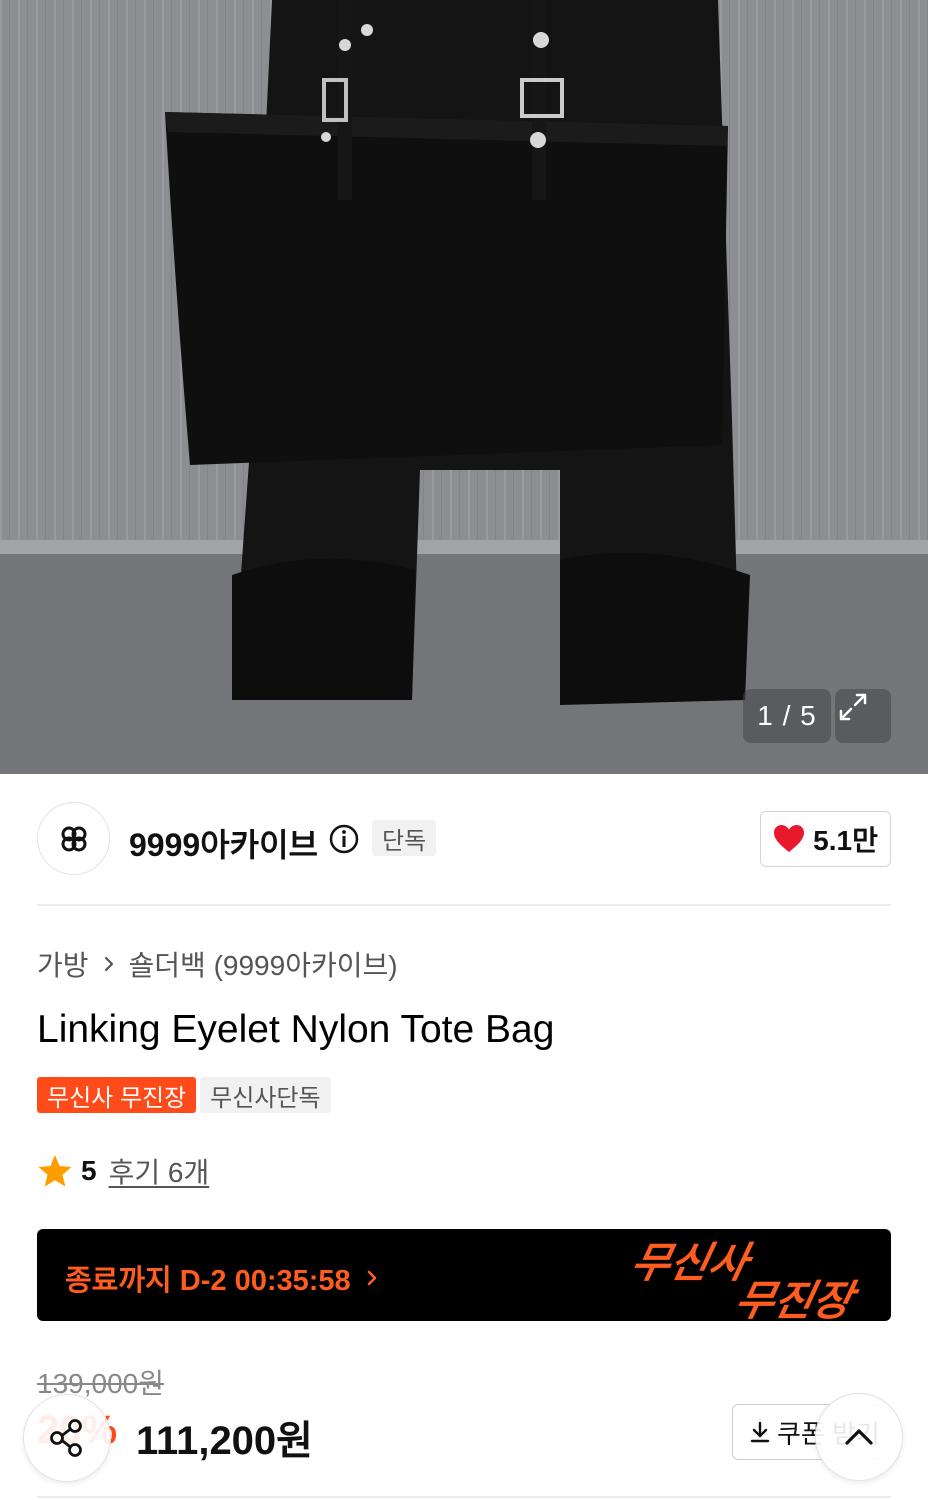  Describe the element at coordinates (223, 843) in the screenshot. I see `brand-name: 9999아카이브` at that location.